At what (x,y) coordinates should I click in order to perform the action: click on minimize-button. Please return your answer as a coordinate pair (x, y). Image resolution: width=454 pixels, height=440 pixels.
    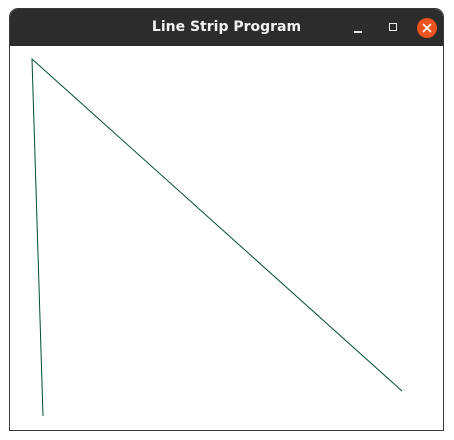
    Looking at the image, I should click on (358, 28).